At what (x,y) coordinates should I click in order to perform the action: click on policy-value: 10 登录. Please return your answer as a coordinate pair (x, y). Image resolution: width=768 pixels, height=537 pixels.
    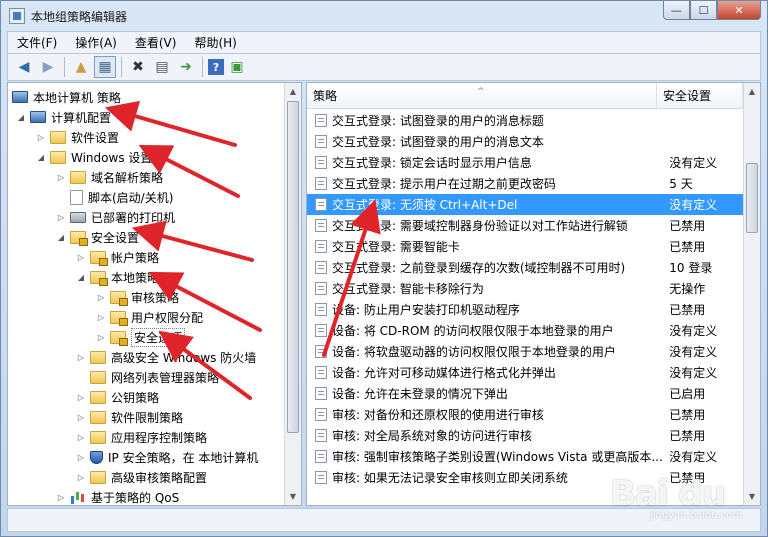
    Looking at the image, I should click on (691, 268).